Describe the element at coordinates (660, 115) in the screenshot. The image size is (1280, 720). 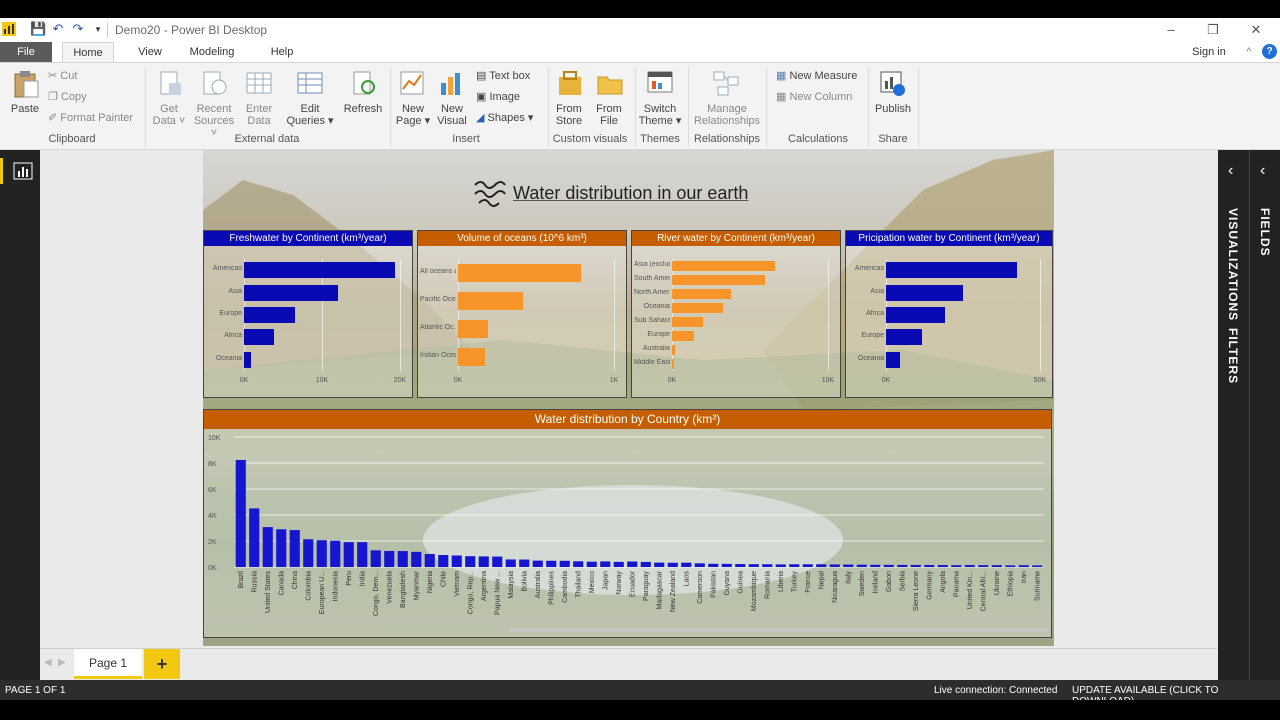
I see `switch-theme-button: Switch Theme ▾` at that location.